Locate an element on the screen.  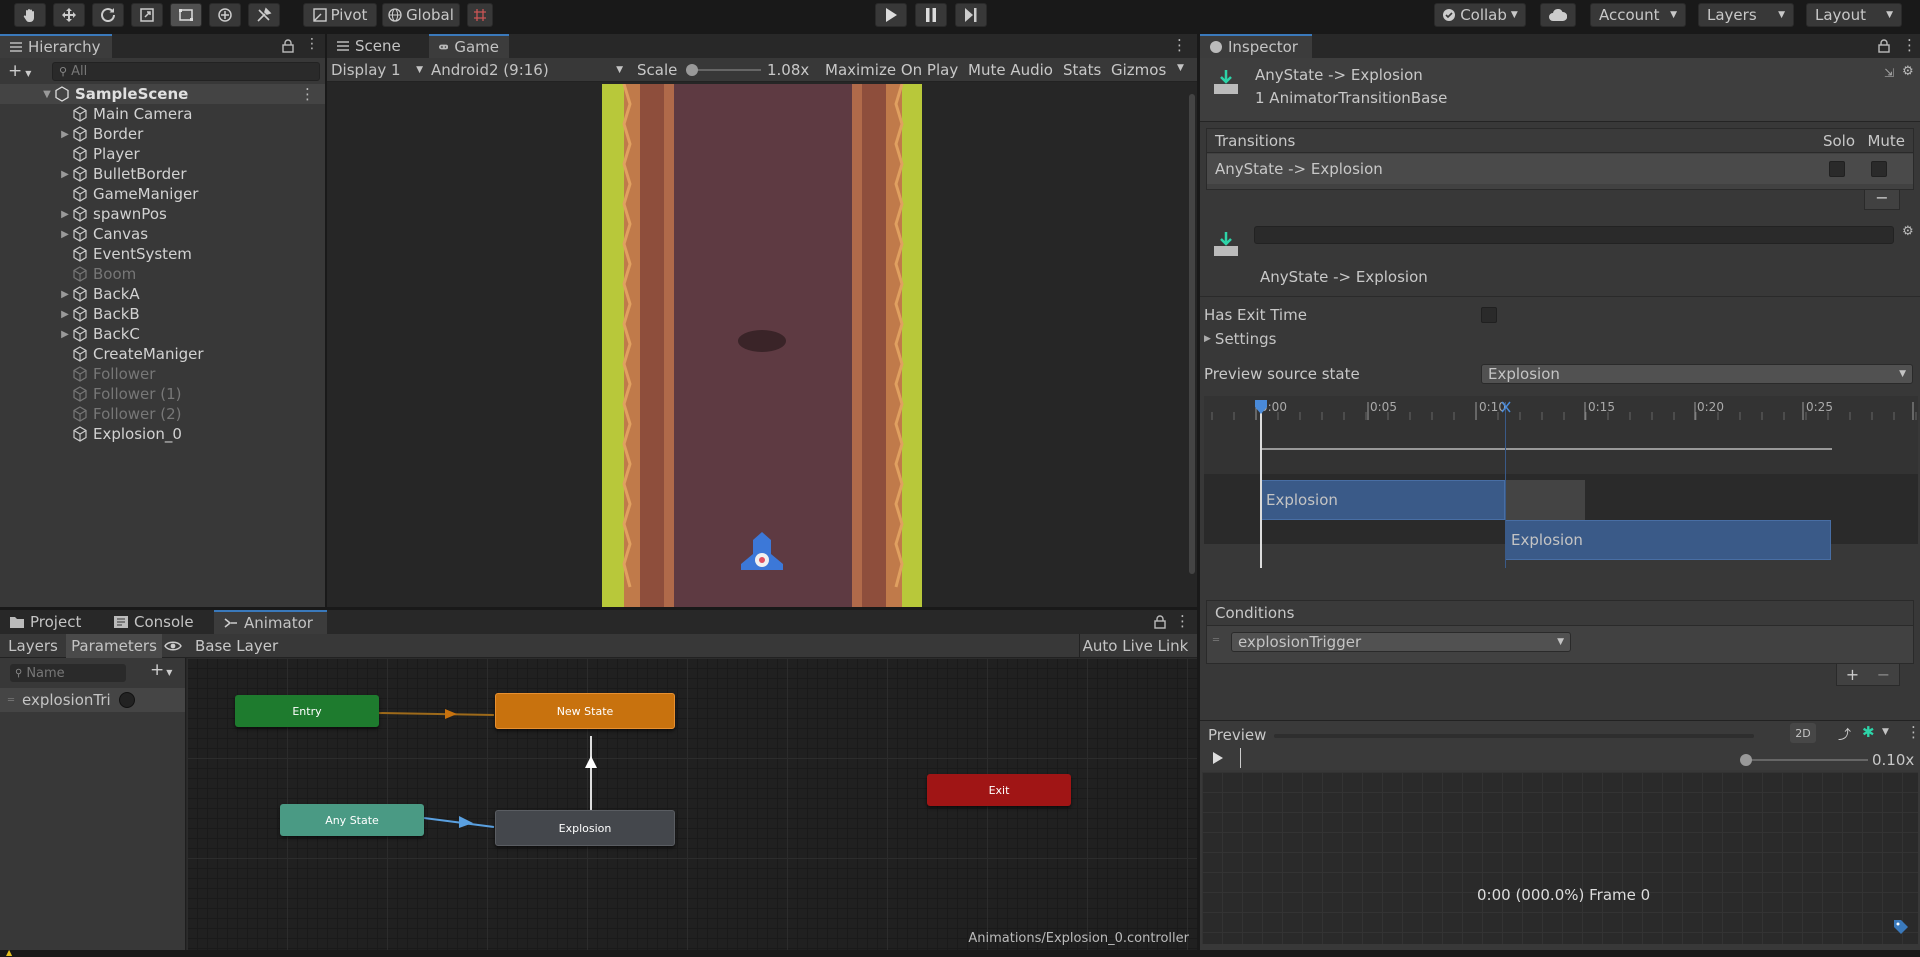
mute-checkbox is located at coordinates (1879, 169).